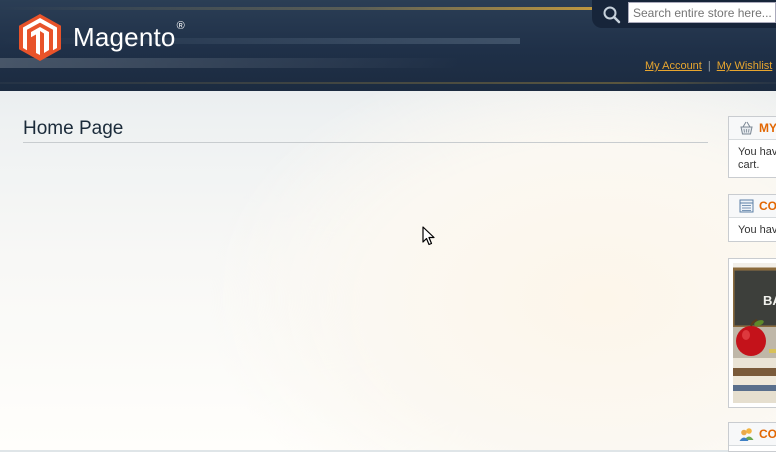  What do you see at coordinates (365, 130) in the screenshot?
I see `page-title: Home Page` at bounding box center [365, 130].